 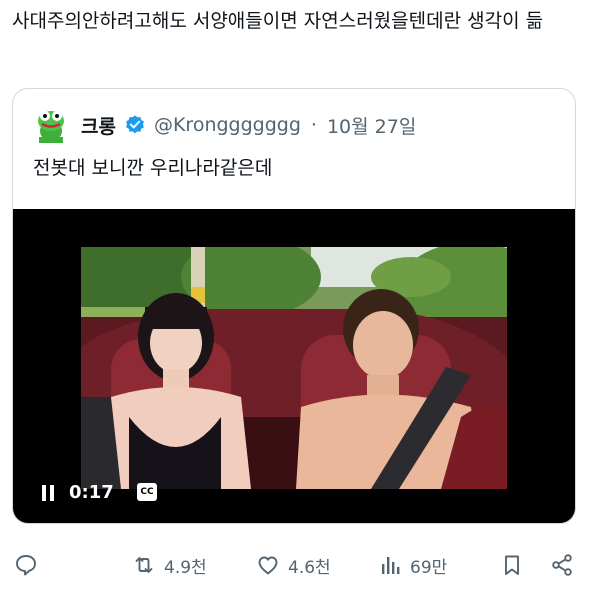 What do you see at coordinates (278, 21) in the screenshot?
I see `post-text: 사대주의안하려고해도 서양애들이면 자연스러웠을텐데란 생각이 듦` at bounding box center [278, 21].